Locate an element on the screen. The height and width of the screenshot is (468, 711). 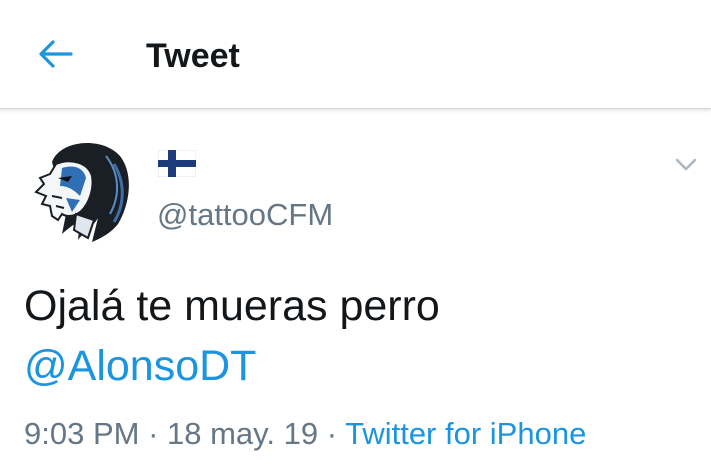
page-title: Tweet is located at coordinates (193, 56).